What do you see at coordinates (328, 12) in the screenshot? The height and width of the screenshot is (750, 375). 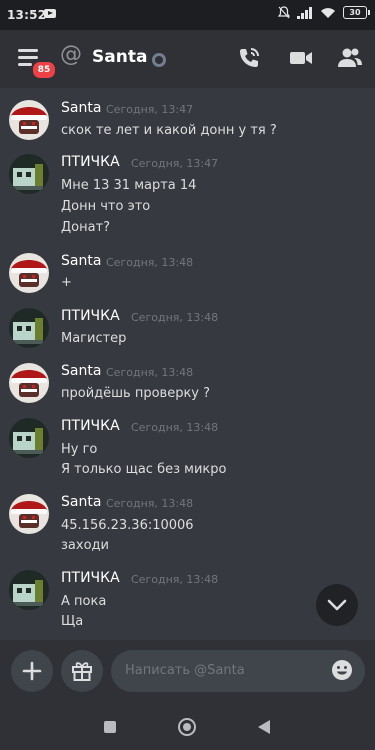 I see `wifi-icon` at bounding box center [328, 12].